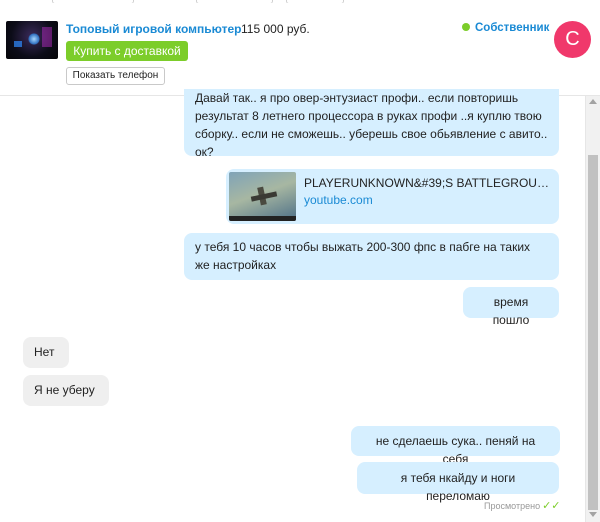 This screenshot has height=522, width=600. I want to click on owner-status: Собственник, so click(505, 28).